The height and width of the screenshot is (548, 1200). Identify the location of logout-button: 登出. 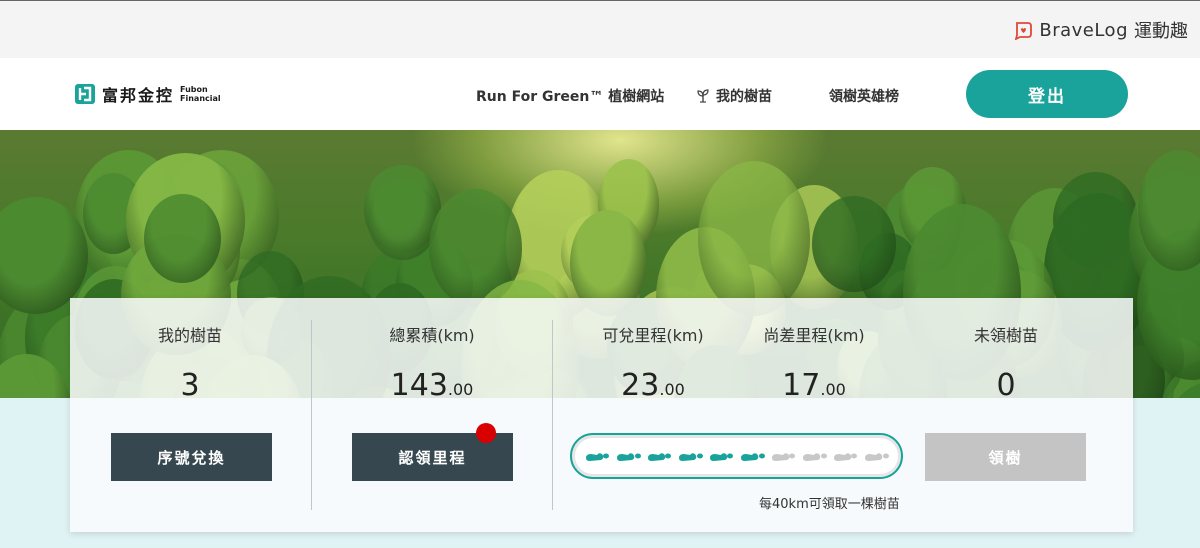
(1047, 94).